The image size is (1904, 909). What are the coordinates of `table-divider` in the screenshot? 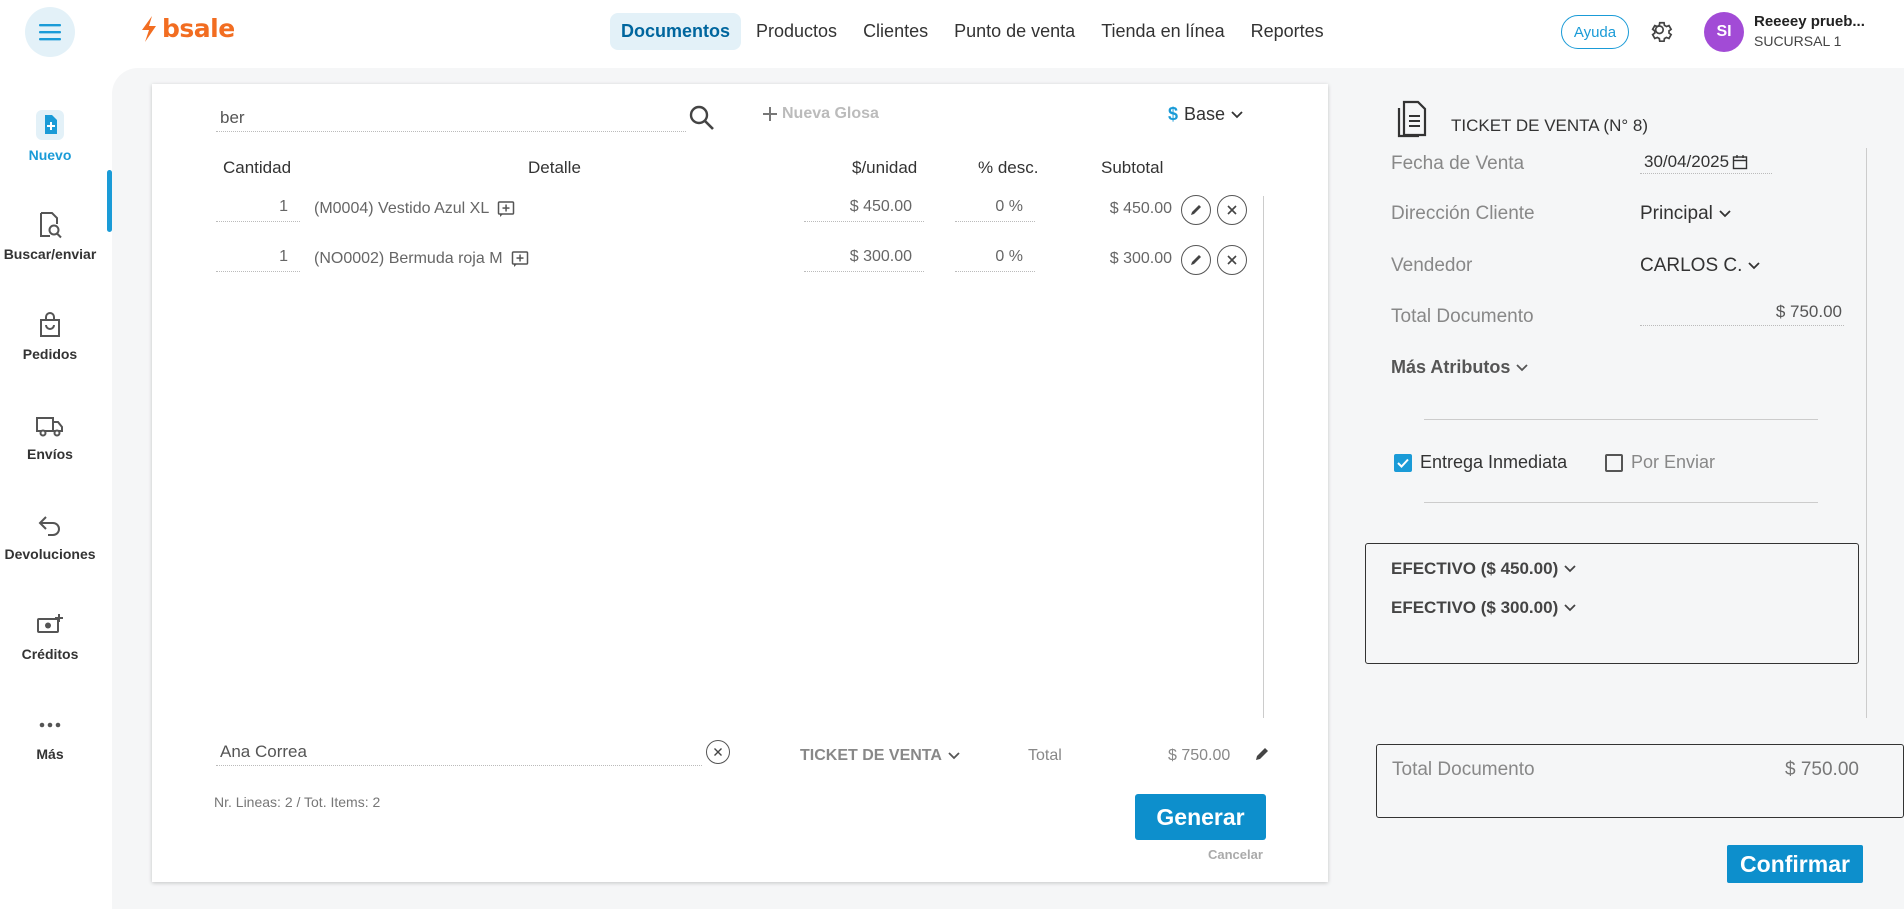 It's located at (1263, 457).